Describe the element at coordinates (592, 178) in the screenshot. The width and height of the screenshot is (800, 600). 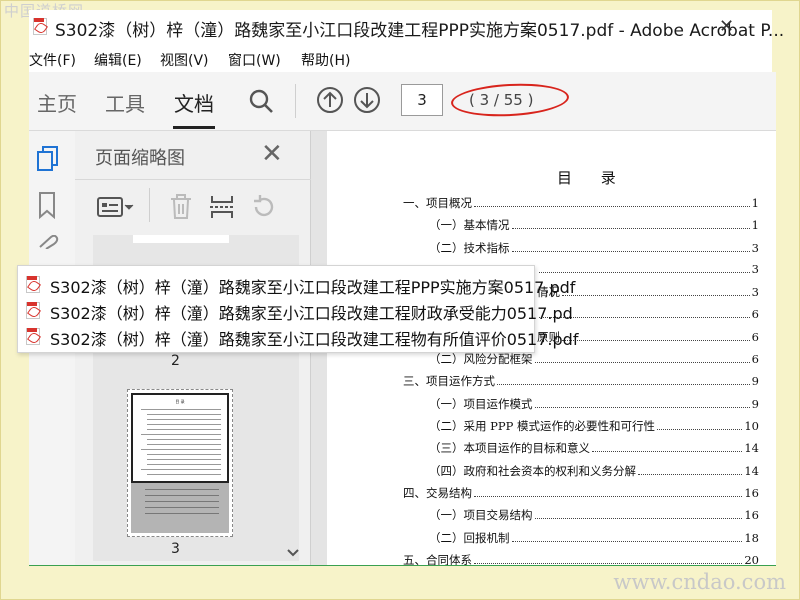
I see `toc-heading: 目 录` at that location.